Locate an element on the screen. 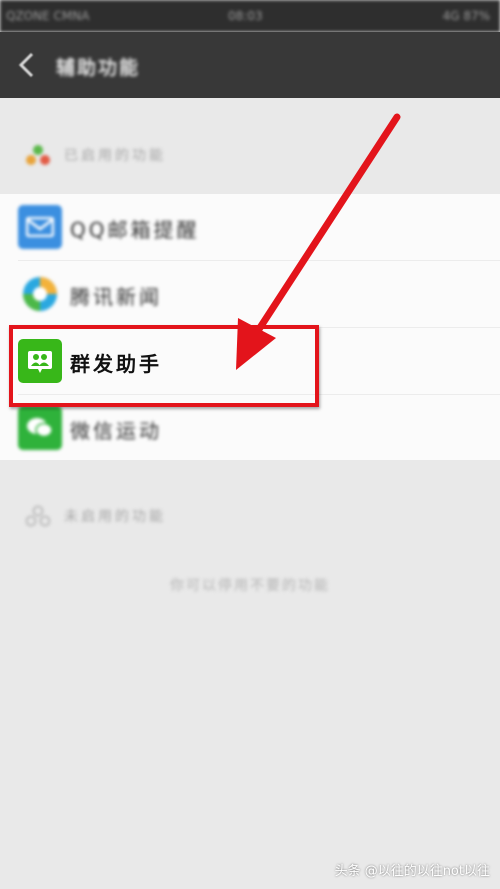 This screenshot has width=500, height=889. list-item-qq-mail: QQ邮箱提醒 is located at coordinates (250, 227).